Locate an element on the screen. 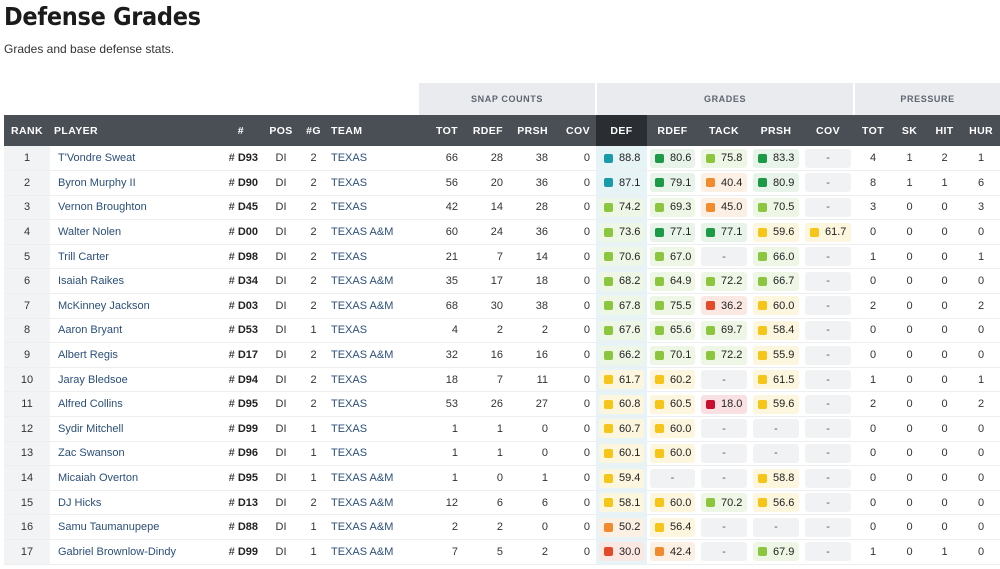  player-name-link: Gabriel Brownlow-Dindy is located at coordinates (121, 552).